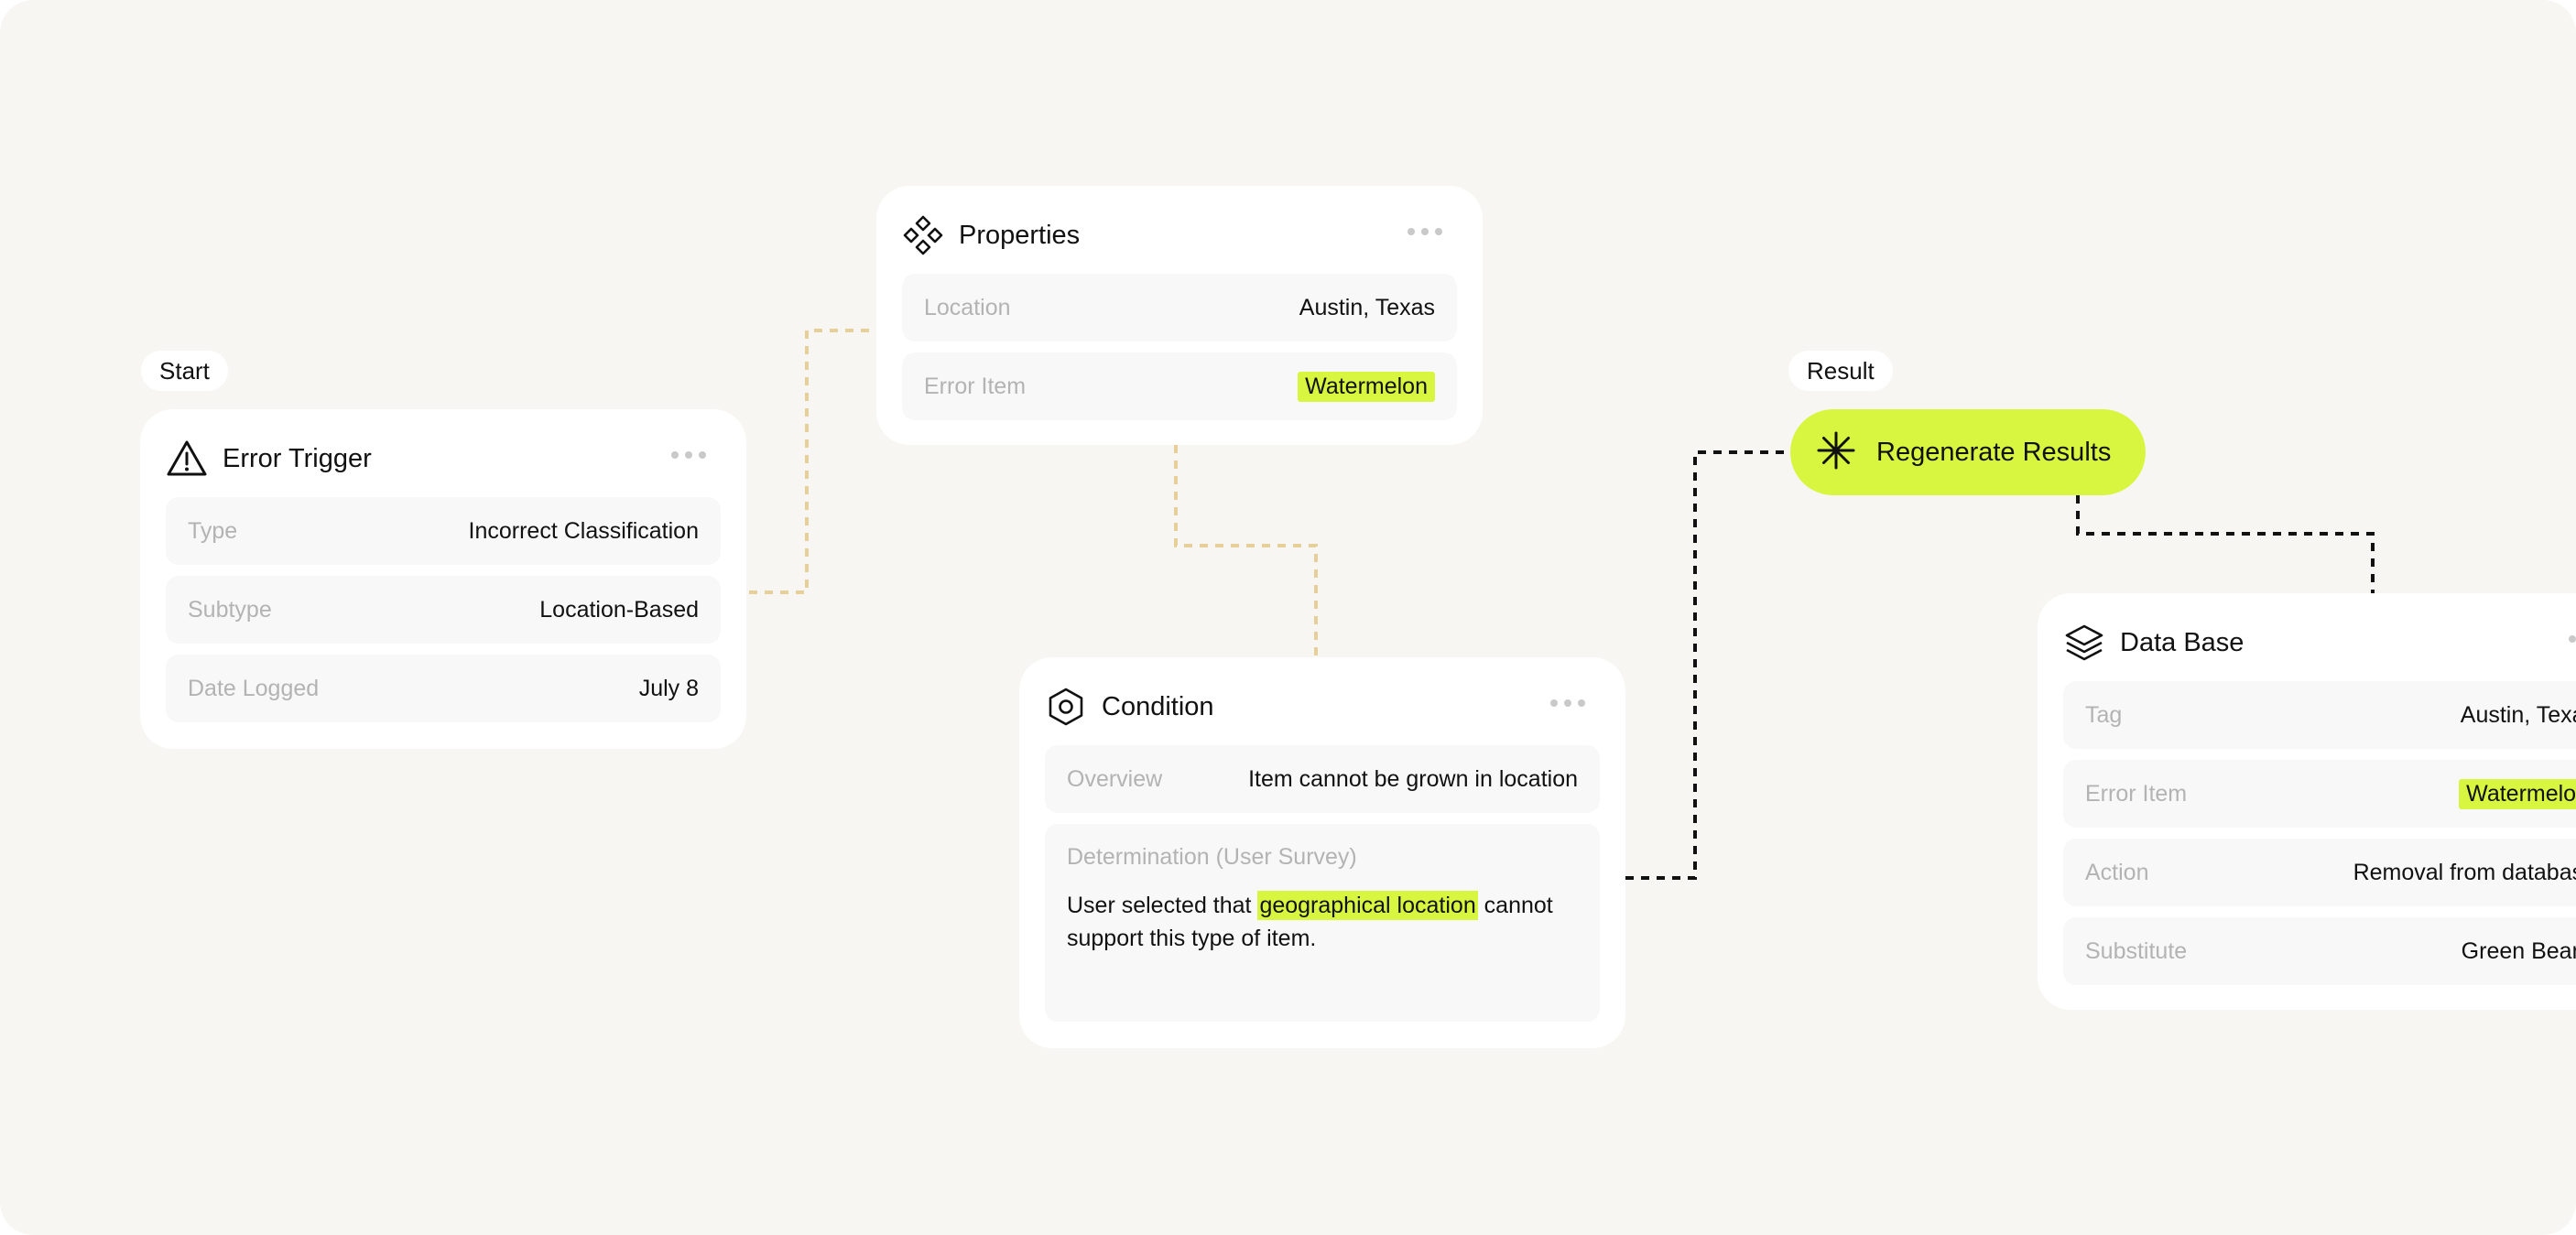 This screenshot has width=2576, height=1235. I want to click on asterisk-icon, so click(1836, 452).